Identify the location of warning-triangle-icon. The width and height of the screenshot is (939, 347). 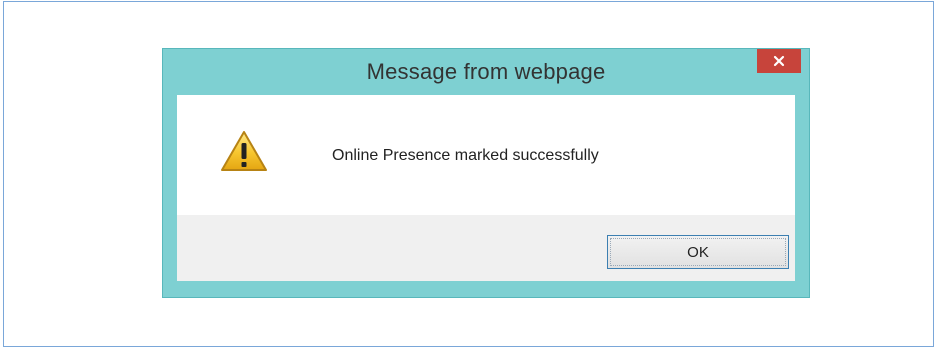
(244, 151).